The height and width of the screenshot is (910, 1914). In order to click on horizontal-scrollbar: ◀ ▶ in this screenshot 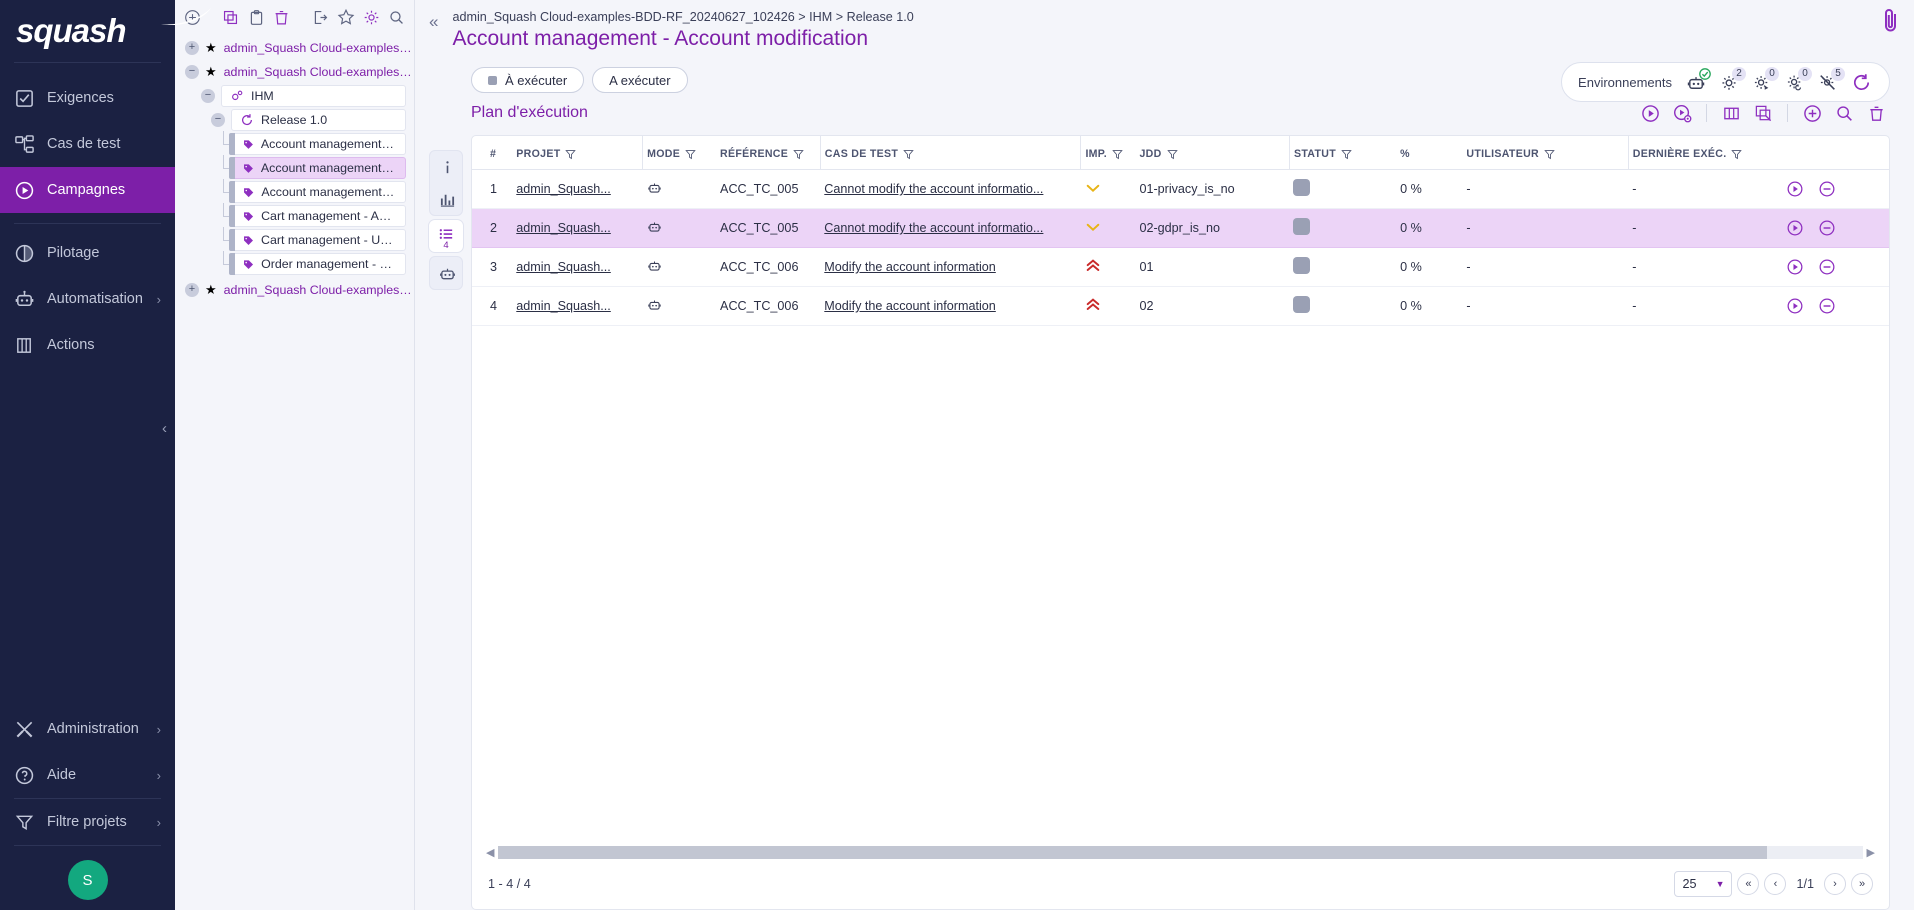, I will do `click(1180, 849)`.